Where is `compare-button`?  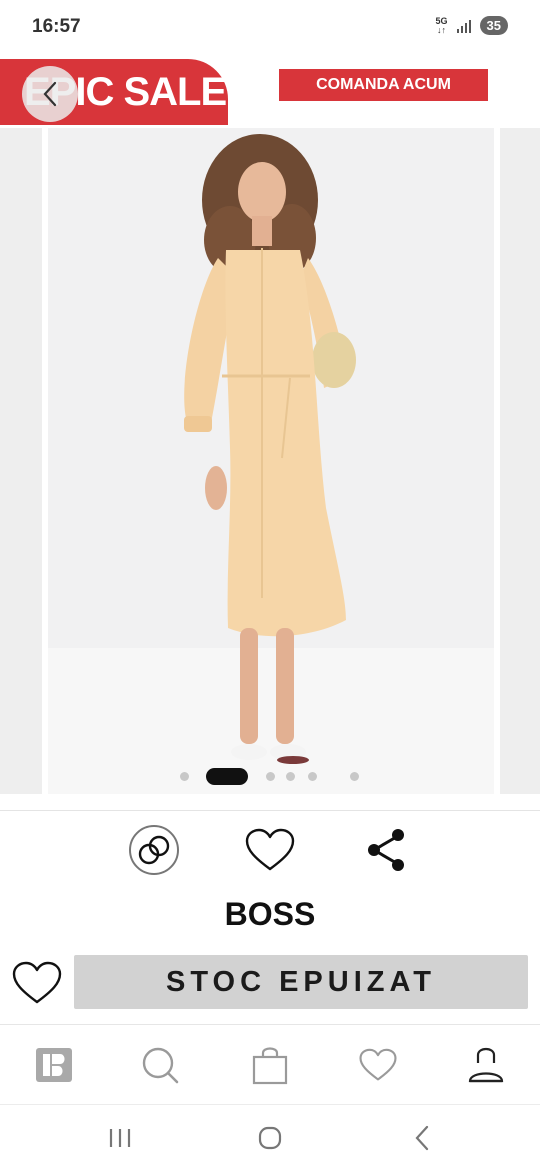 compare-button is located at coordinates (154, 850).